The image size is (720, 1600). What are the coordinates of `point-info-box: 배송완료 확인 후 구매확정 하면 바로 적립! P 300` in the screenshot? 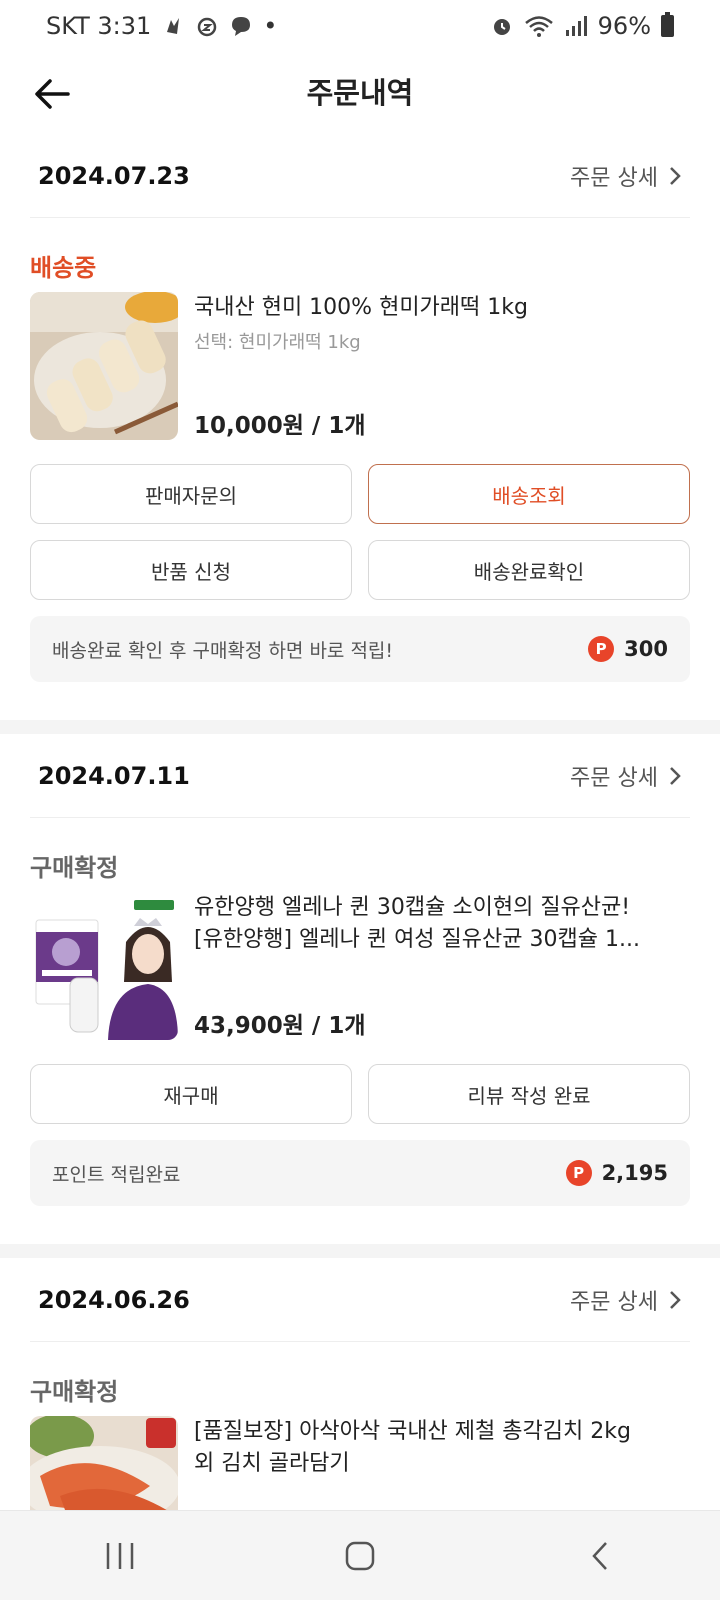 It's located at (360, 649).